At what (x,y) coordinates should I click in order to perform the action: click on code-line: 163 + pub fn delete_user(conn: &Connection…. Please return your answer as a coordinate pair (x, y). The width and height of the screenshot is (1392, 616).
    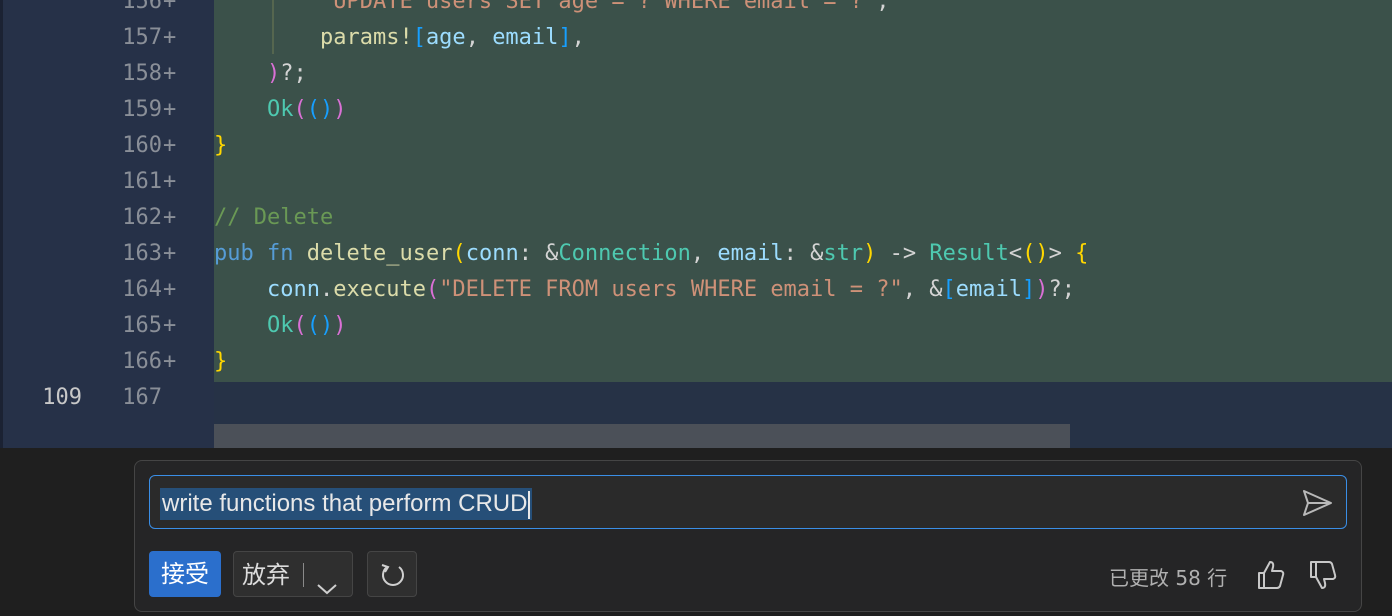
    Looking at the image, I should click on (696, 254).